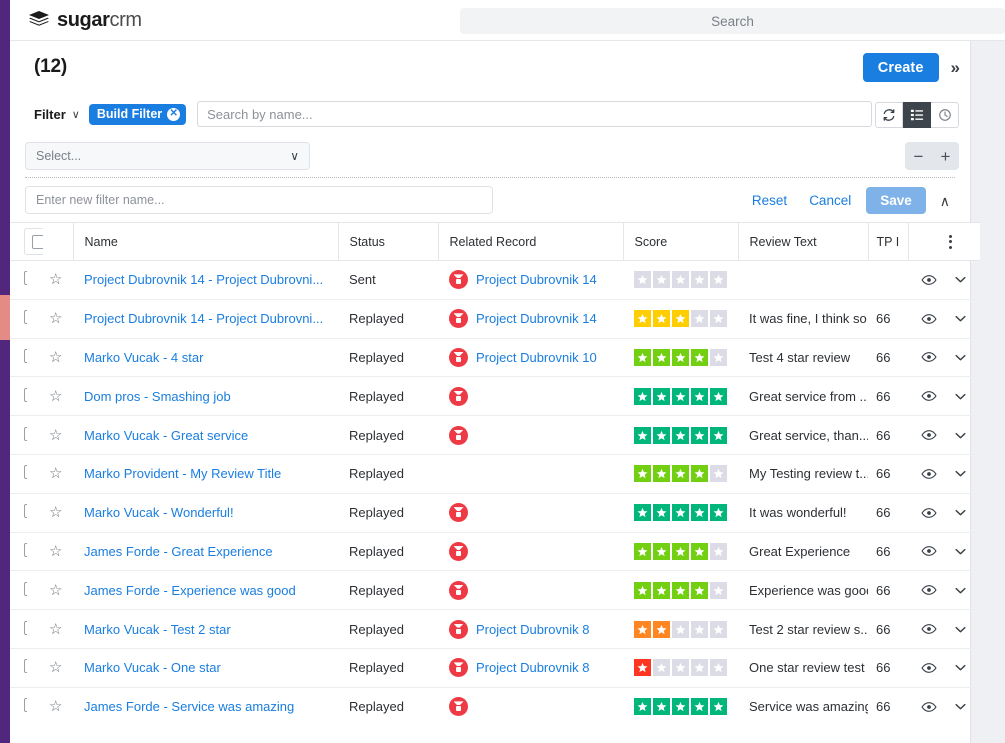  Describe the element at coordinates (680, 241) in the screenshot. I see `column-header-score: Score` at that location.